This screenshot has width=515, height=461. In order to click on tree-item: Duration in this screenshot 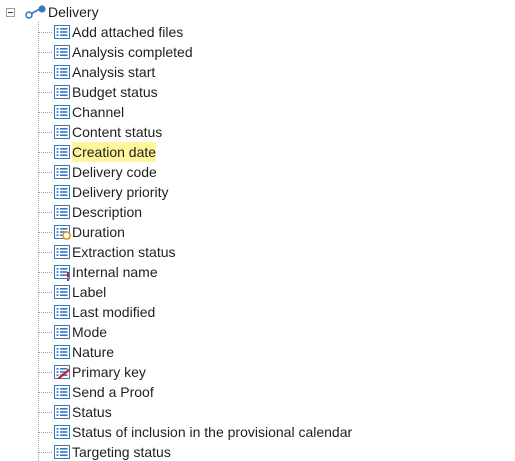, I will do `click(81, 232)`.